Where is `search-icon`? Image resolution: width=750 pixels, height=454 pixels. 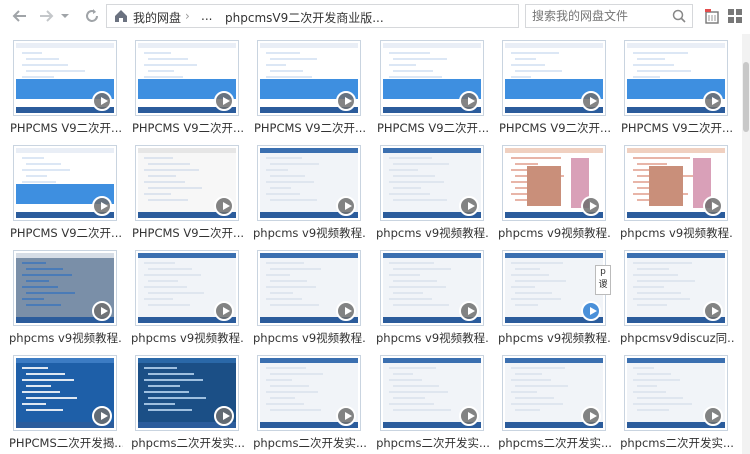
search-icon is located at coordinates (679, 16).